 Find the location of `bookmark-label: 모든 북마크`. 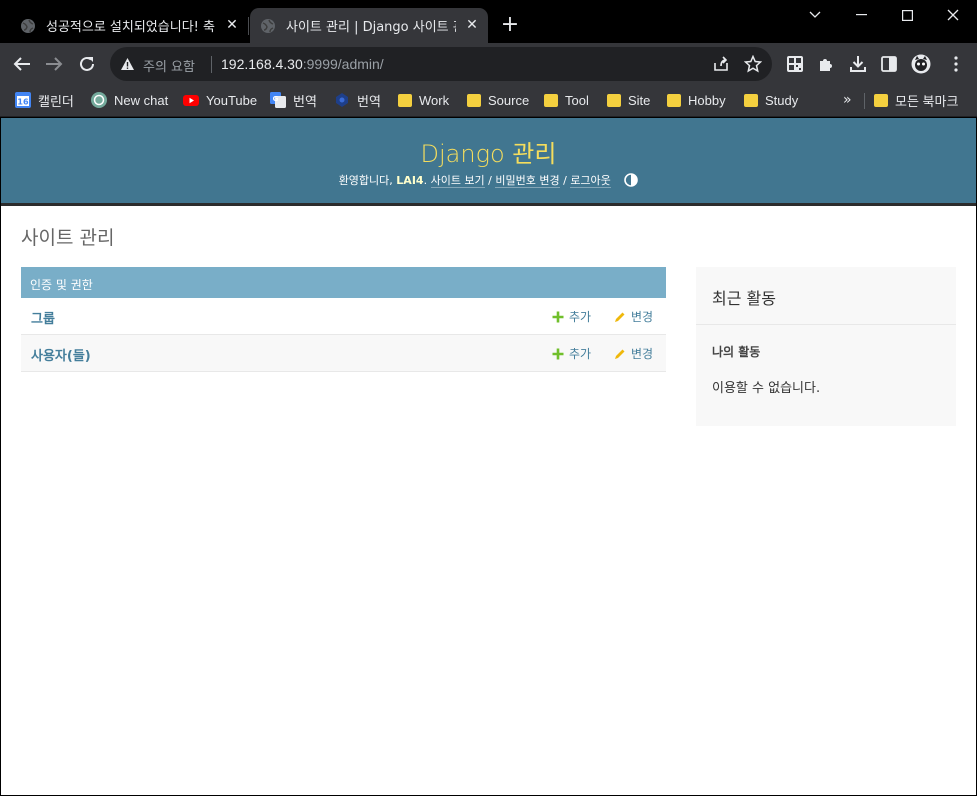

bookmark-label: 모든 북마크 is located at coordinates (927, 101).